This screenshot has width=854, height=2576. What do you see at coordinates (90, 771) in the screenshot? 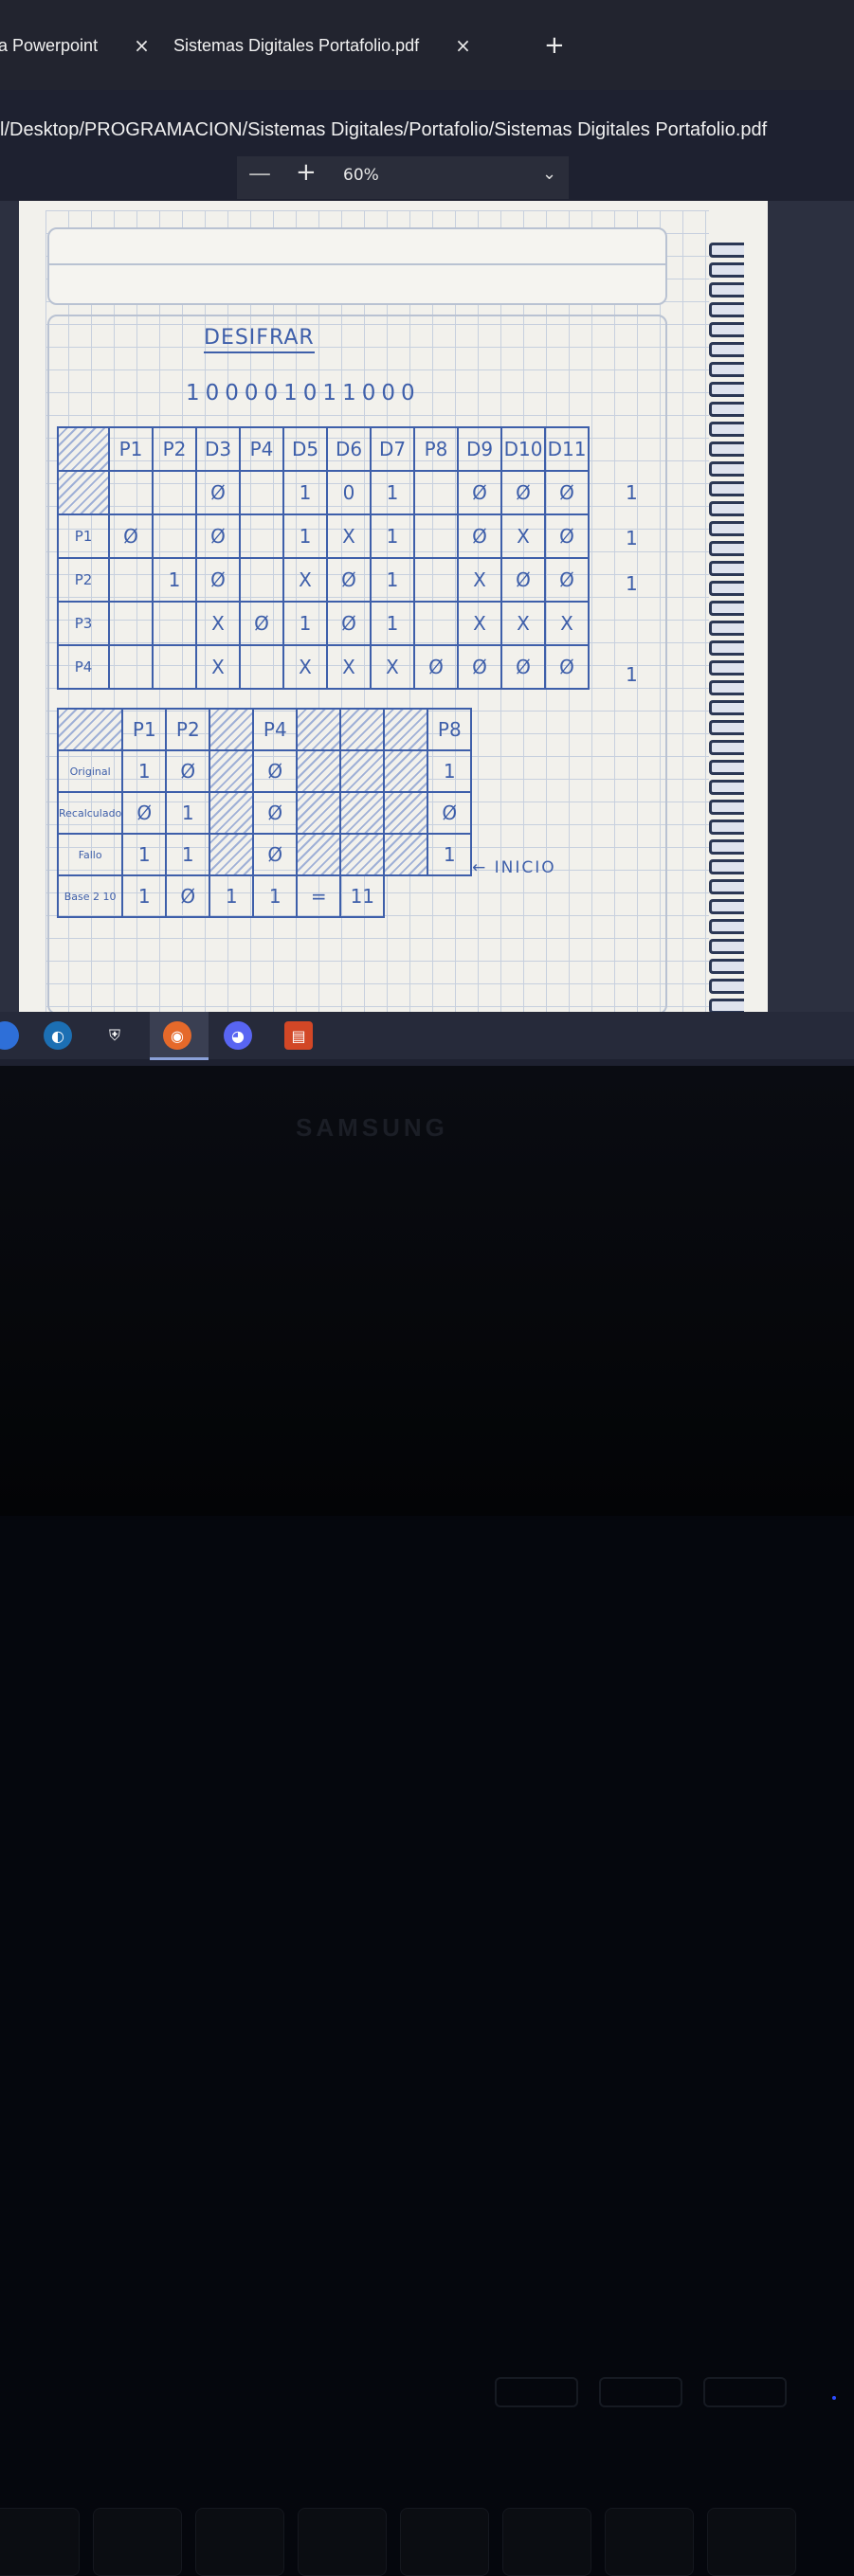
I see `row-label: Original` at bounding box center [90, 771].